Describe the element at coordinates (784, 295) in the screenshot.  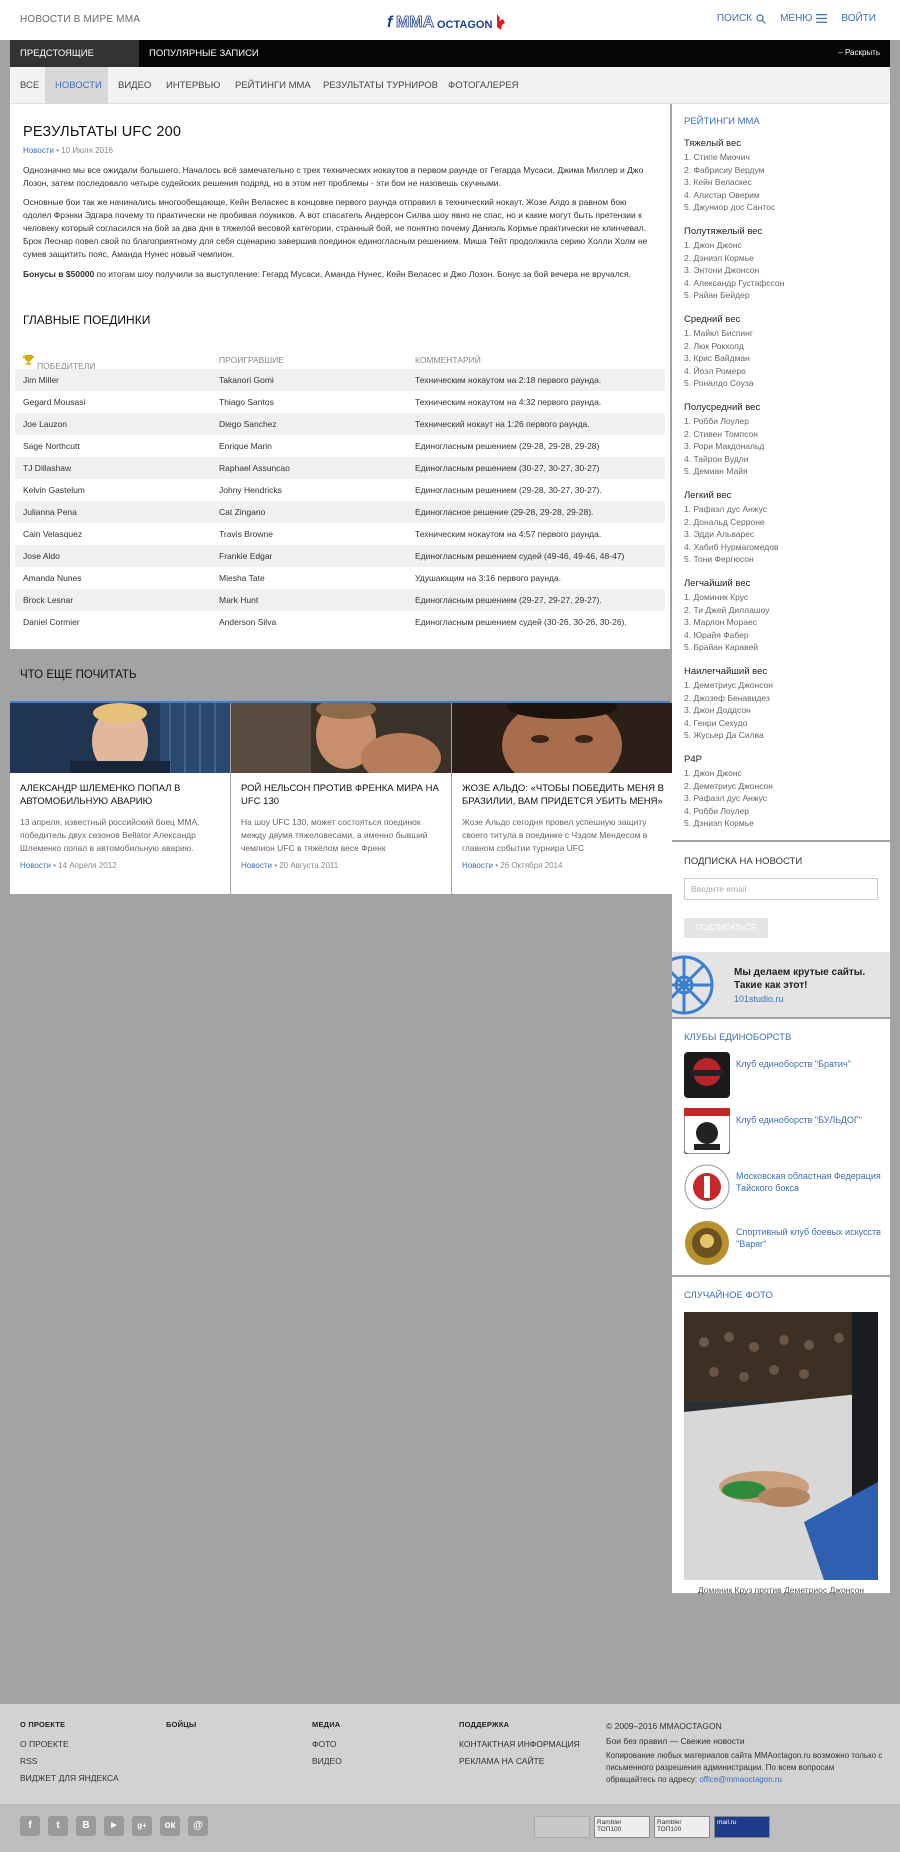
I see `ranked-fighter: 5. Райан Бейдер` at that location.